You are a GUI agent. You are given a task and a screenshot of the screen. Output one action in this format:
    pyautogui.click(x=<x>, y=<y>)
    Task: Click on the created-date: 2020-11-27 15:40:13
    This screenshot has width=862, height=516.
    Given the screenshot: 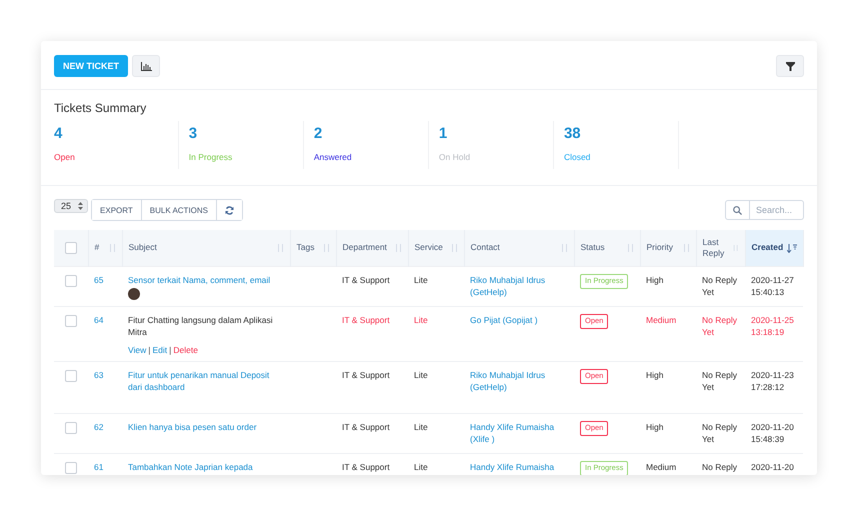 What is the action you would take?
    pyautogui.click(x=773, y=286)
    